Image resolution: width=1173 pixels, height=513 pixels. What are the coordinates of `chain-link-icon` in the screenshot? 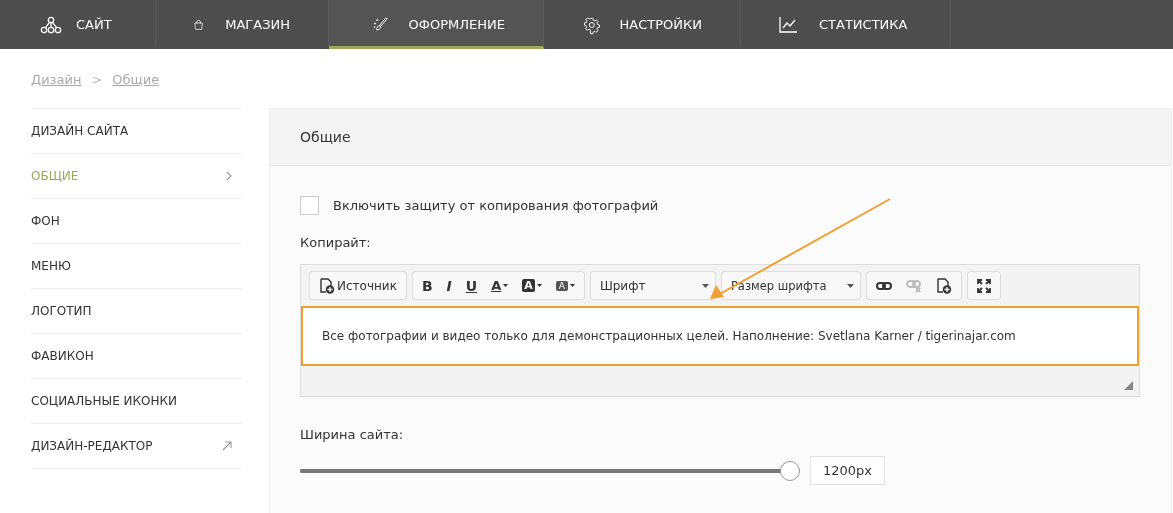 It's located at (883, 285).